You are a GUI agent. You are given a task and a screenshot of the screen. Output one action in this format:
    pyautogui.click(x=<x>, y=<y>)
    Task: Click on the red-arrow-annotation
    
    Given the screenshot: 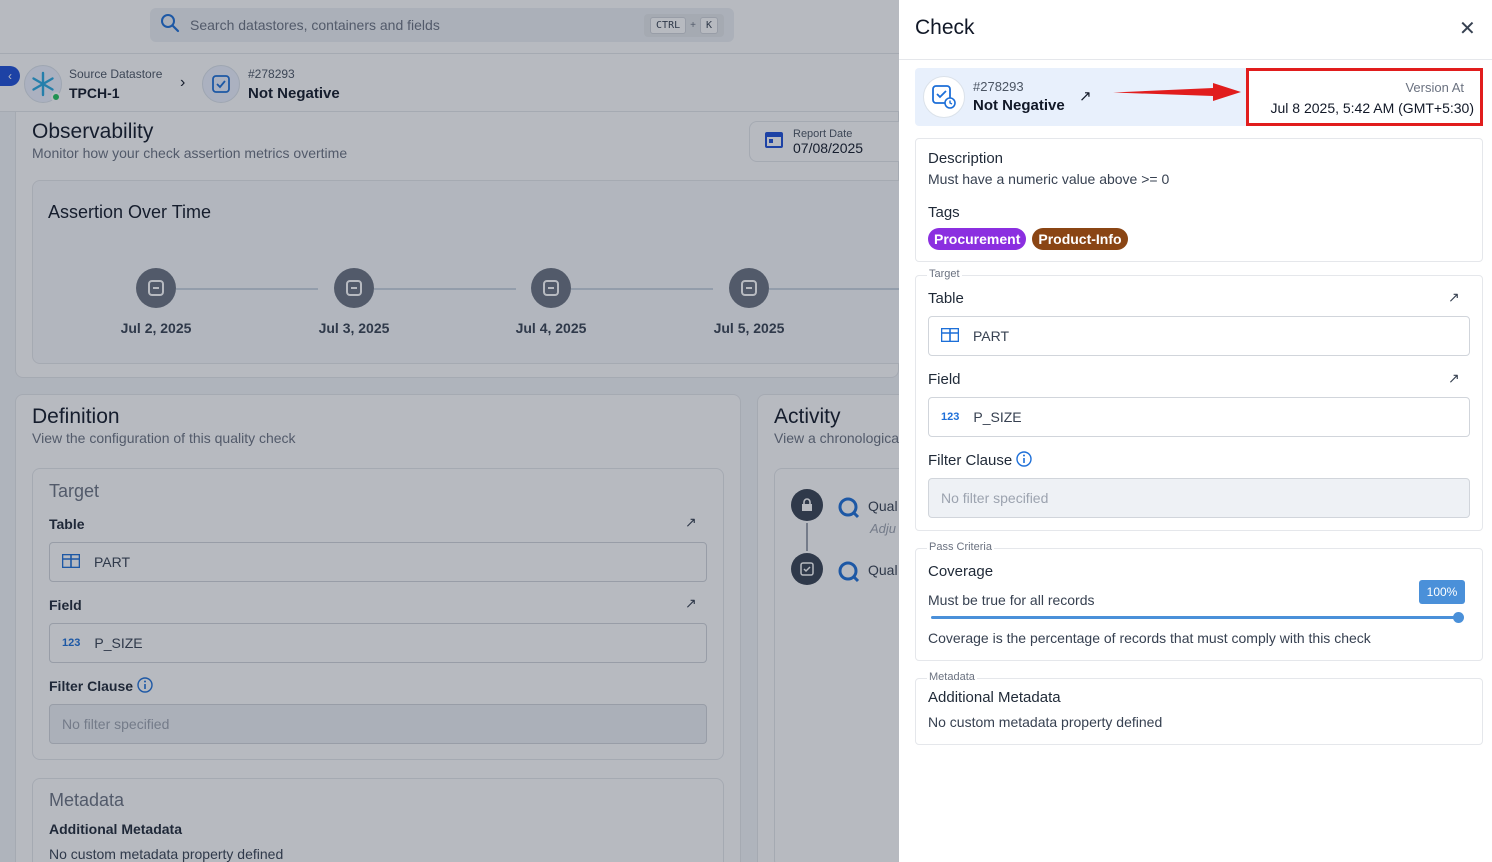 What is the action you would take?
    pyautogui.click(x=1177, y=92)
    